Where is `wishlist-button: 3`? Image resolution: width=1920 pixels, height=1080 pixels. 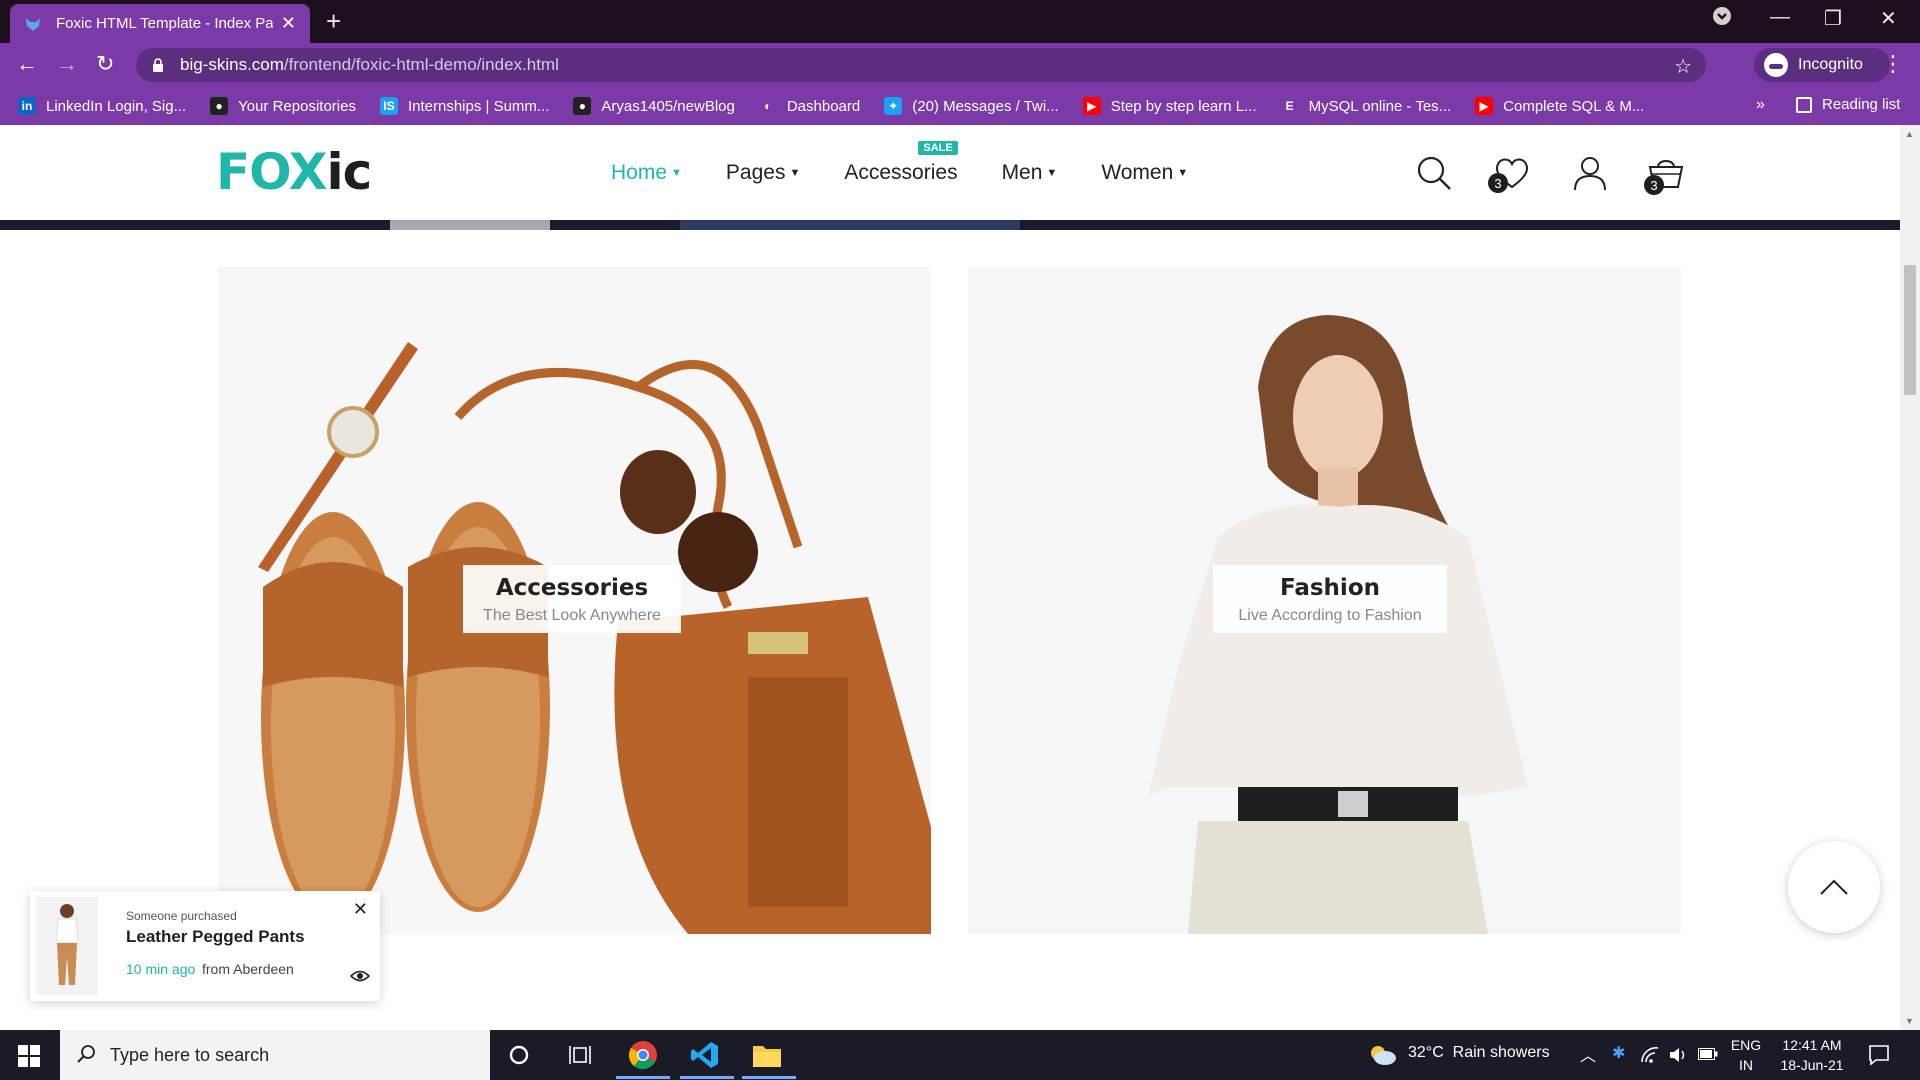
wishlist-button: 3 is located at coordinates (1510, 173).